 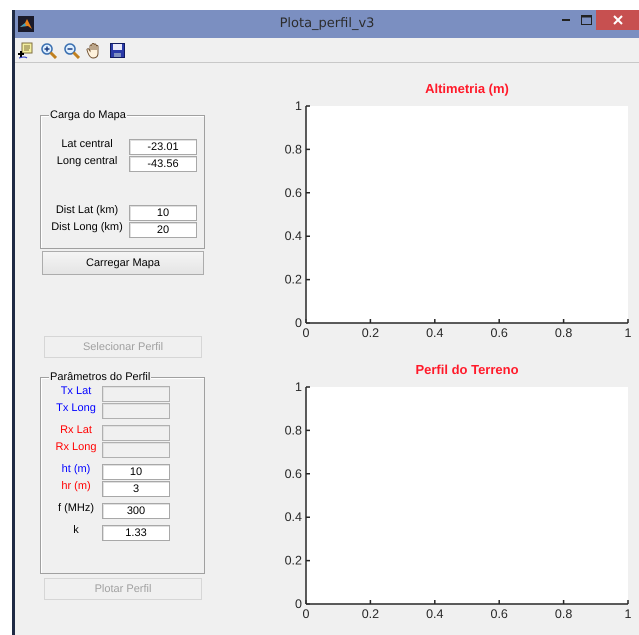 I want to click on field-label: ht (m), so click(x=76, y=469).